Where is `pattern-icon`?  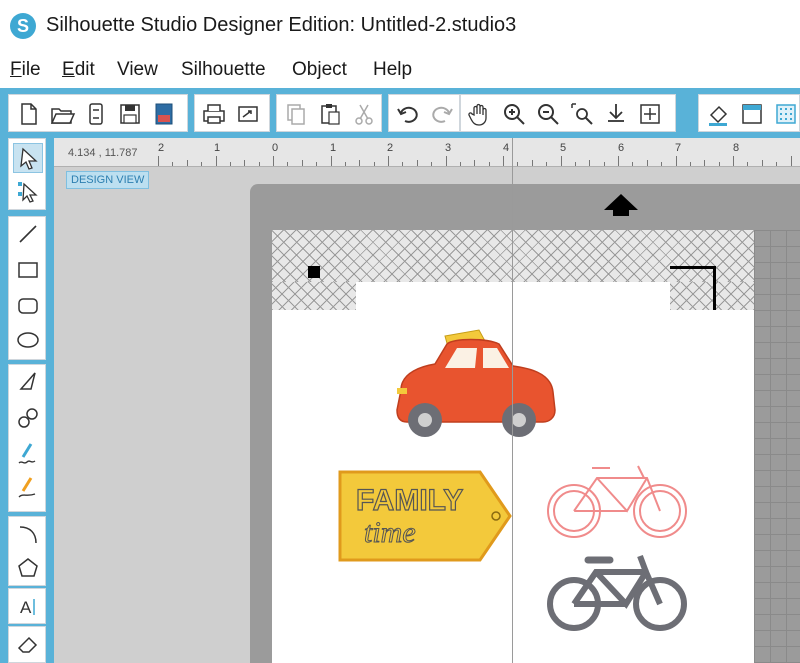
pattern-icon is located at coordinates (785, 114).